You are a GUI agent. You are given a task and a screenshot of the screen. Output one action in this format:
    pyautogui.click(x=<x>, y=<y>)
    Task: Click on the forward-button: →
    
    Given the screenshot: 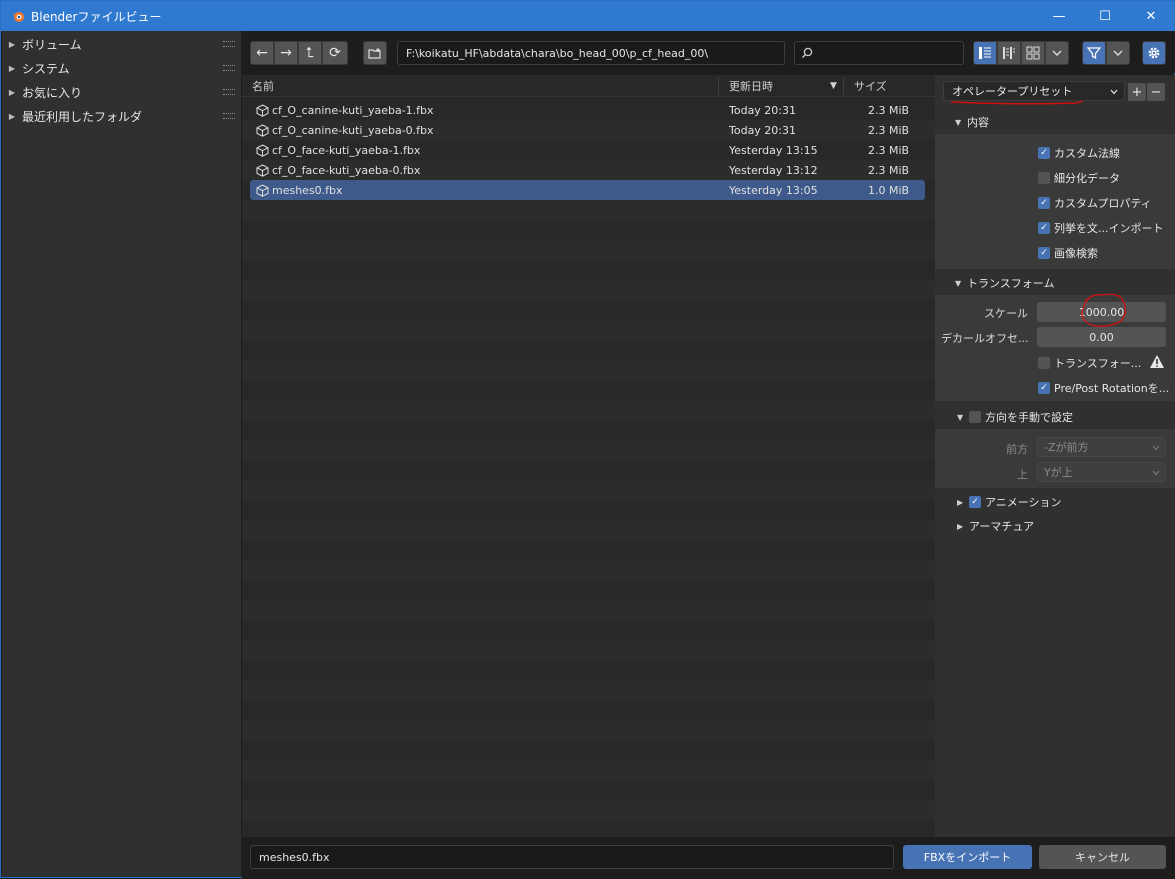 What is the action you would take?
    pyautogui.click(x=286, y=53)
    